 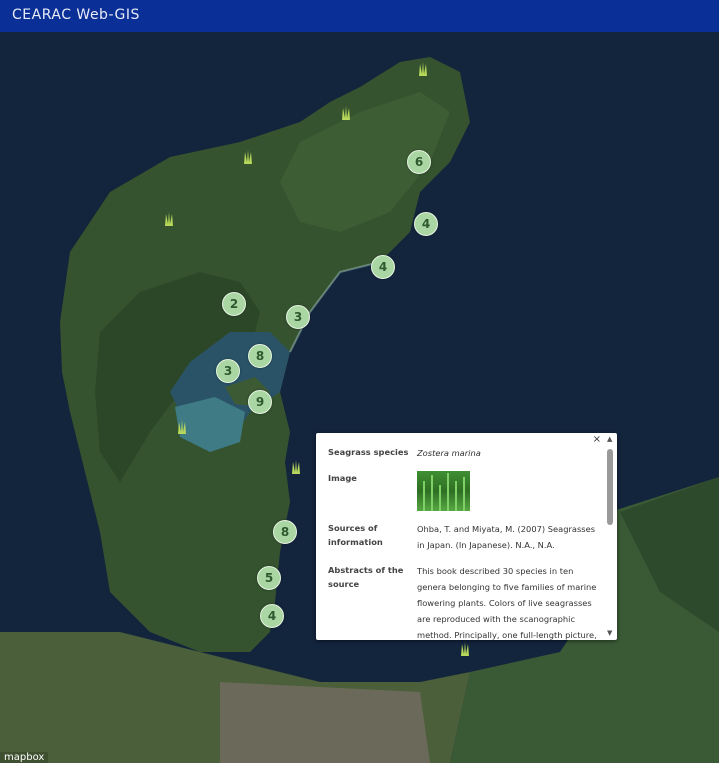 What do you see at coordinates (234, 304) in the screenshot?
I see `cluster-marker: 2` at bounding box center [234, 304].